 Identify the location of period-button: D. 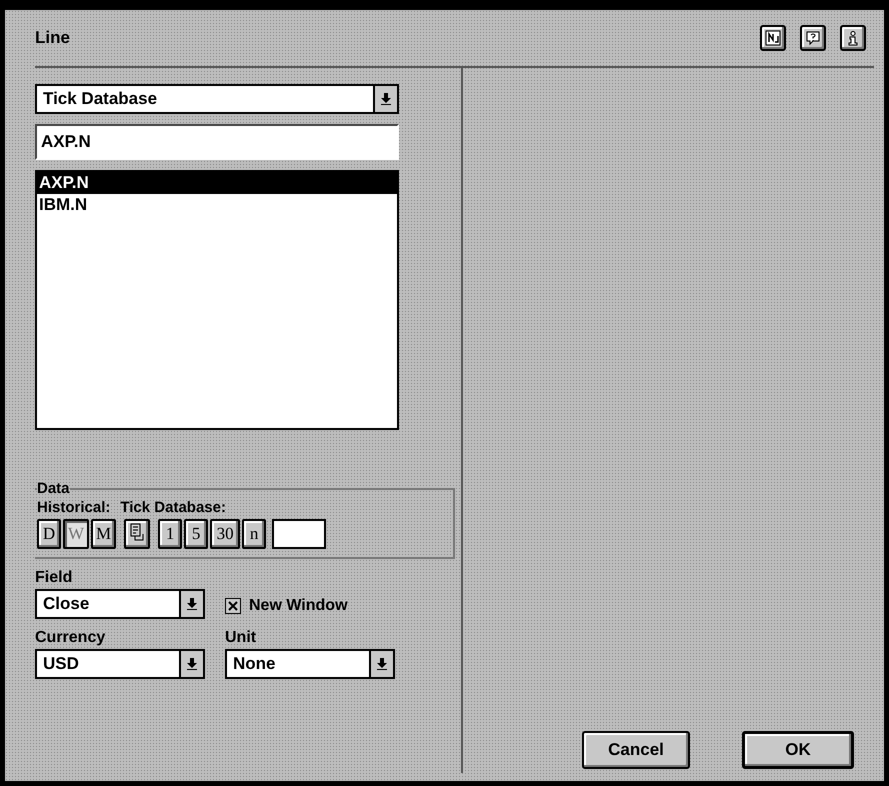
(49, 534).